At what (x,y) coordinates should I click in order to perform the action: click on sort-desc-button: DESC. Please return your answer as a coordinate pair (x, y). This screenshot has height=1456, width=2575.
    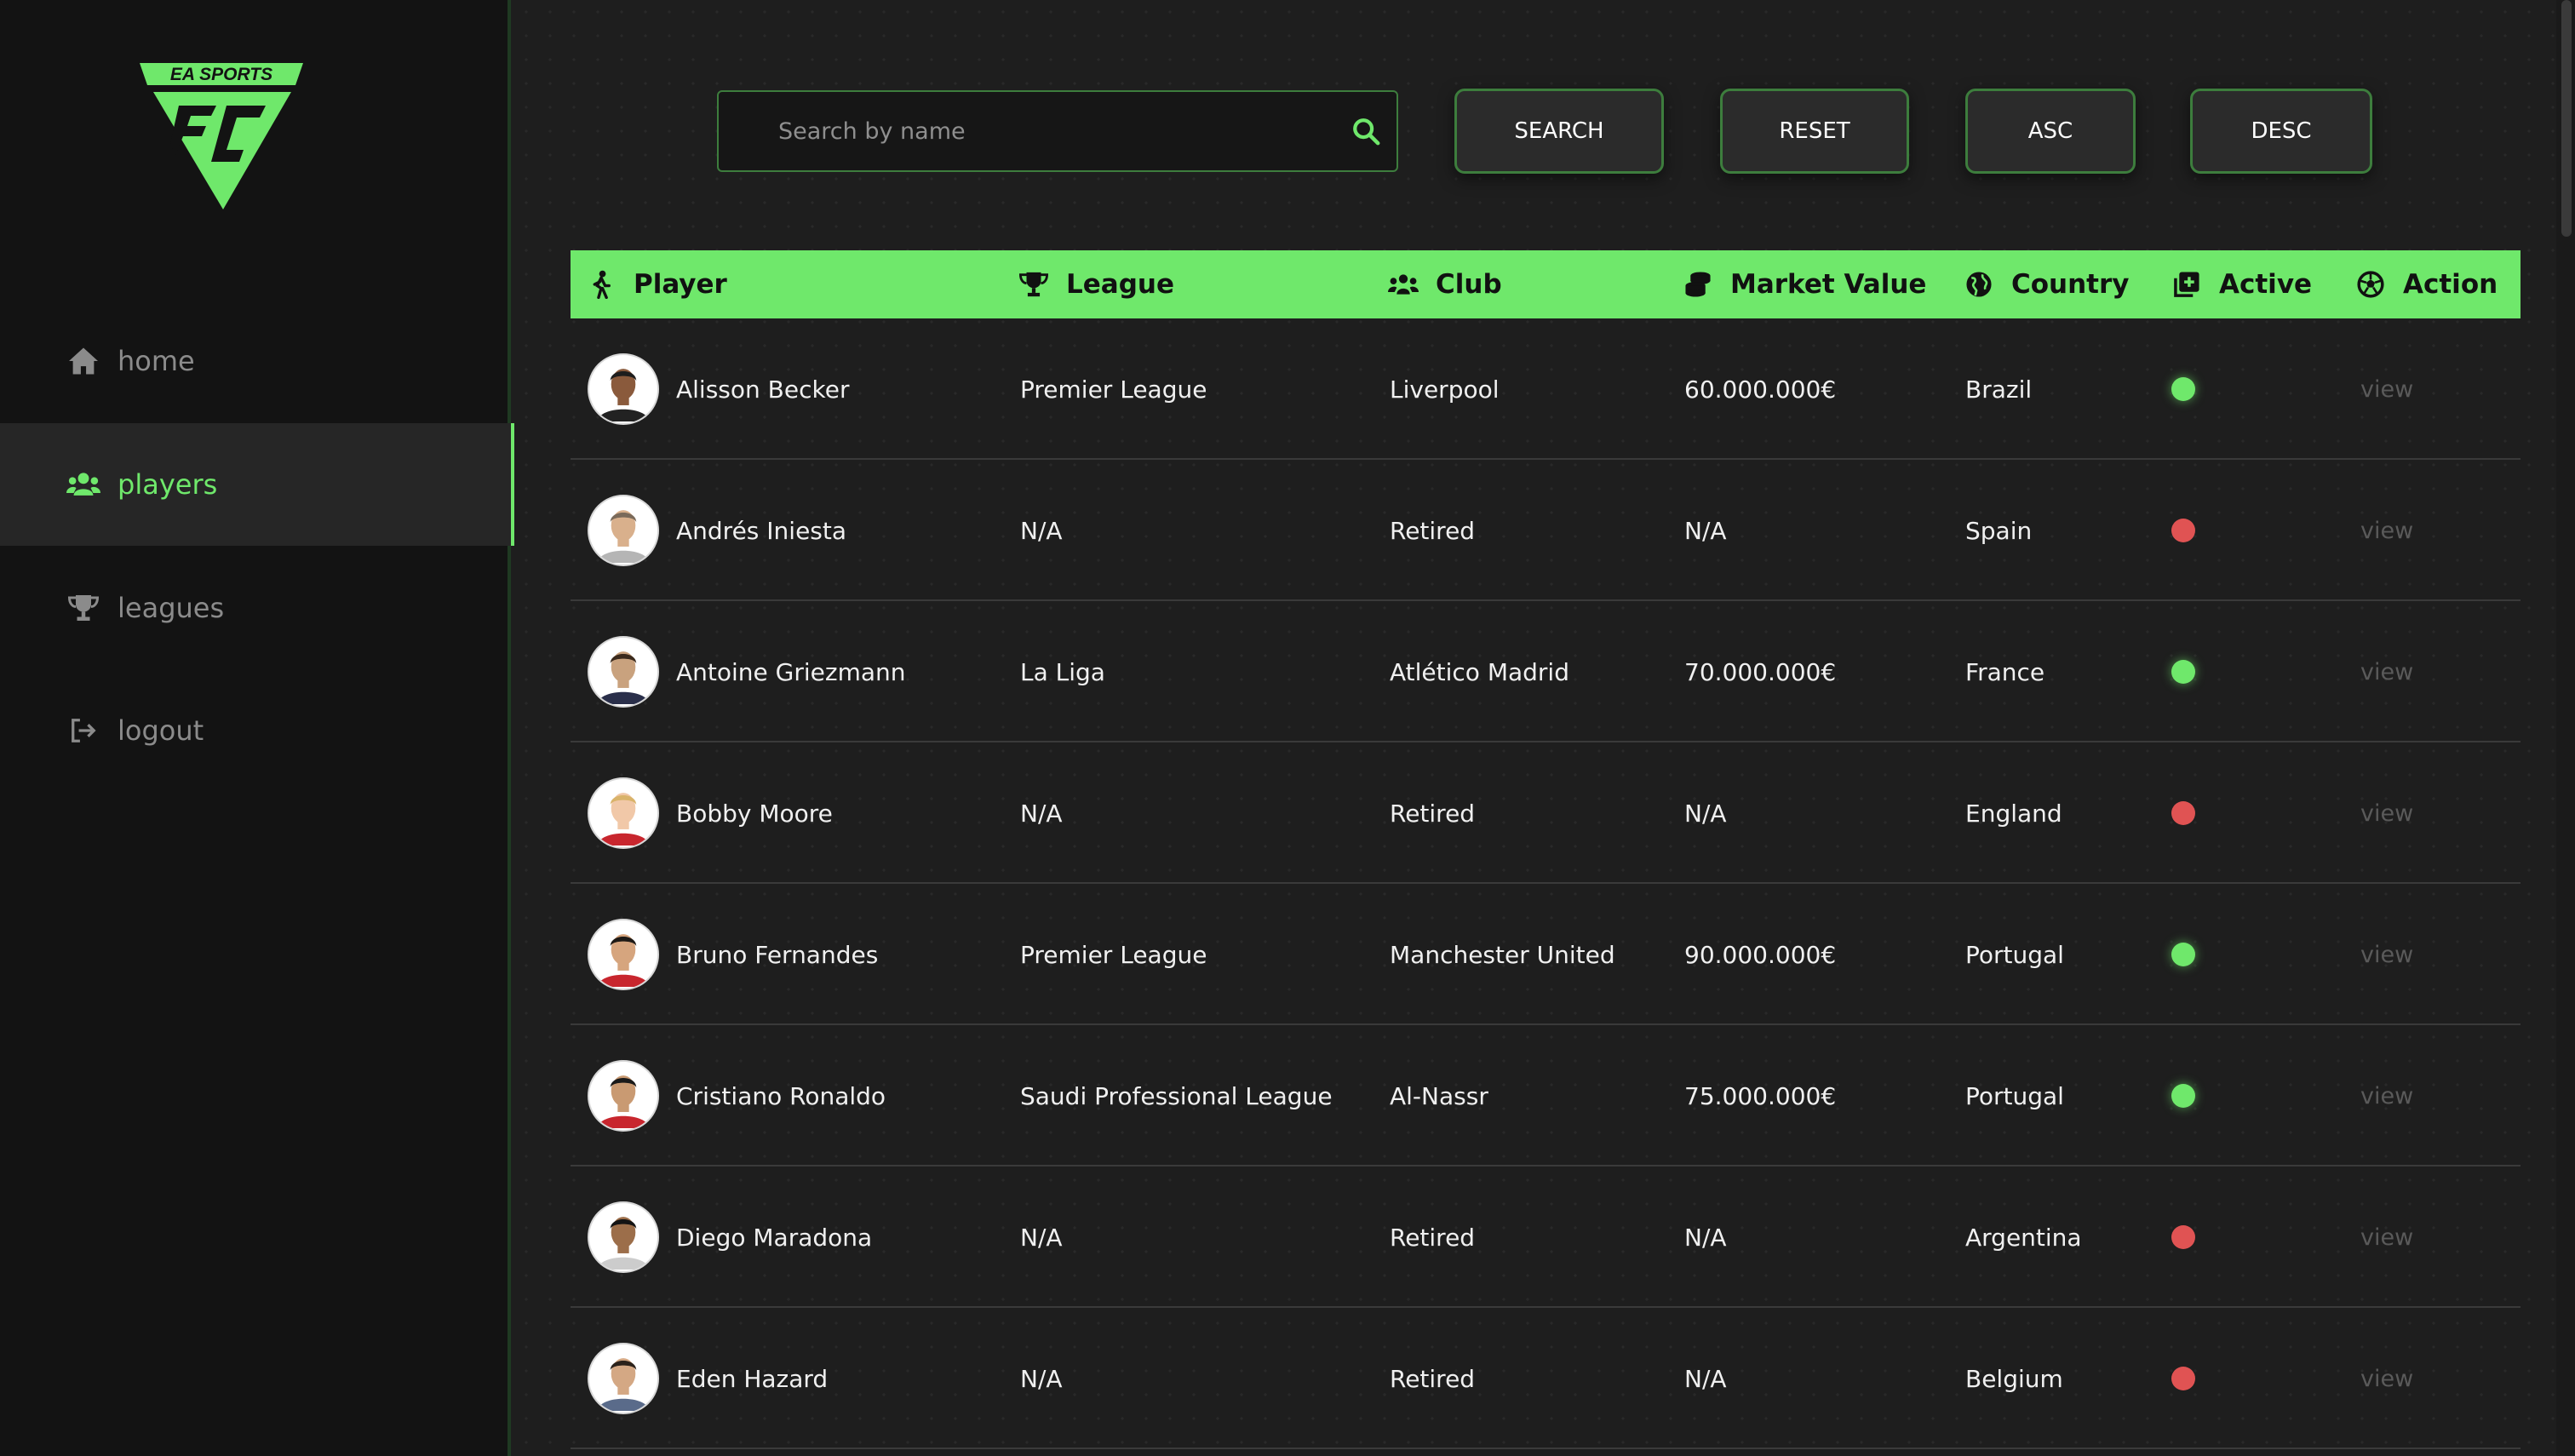
    Looking at the image, I should click on (2281, 132).